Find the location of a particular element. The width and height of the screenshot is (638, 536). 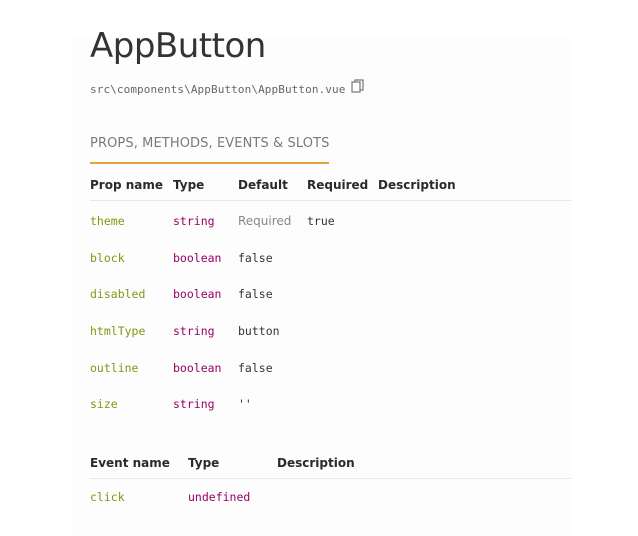

event-name: click is located at coordinates (107, 497).